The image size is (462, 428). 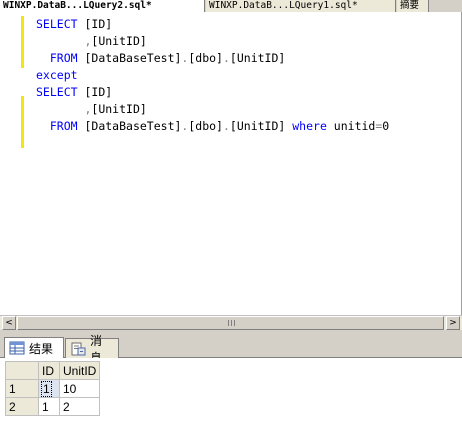 I want to click on message-icon, so click(x=78, y=349).